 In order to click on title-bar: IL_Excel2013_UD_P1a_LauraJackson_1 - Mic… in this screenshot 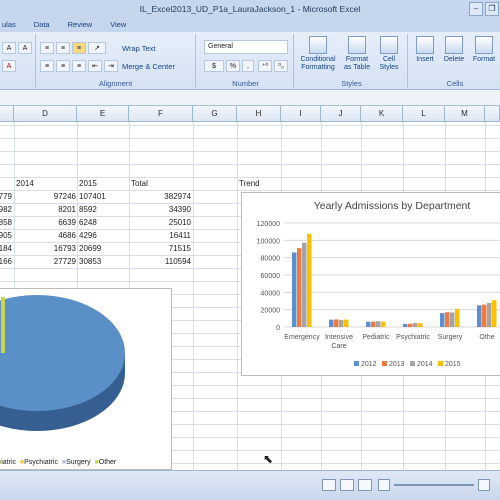, I will do `click(250, 9)`.